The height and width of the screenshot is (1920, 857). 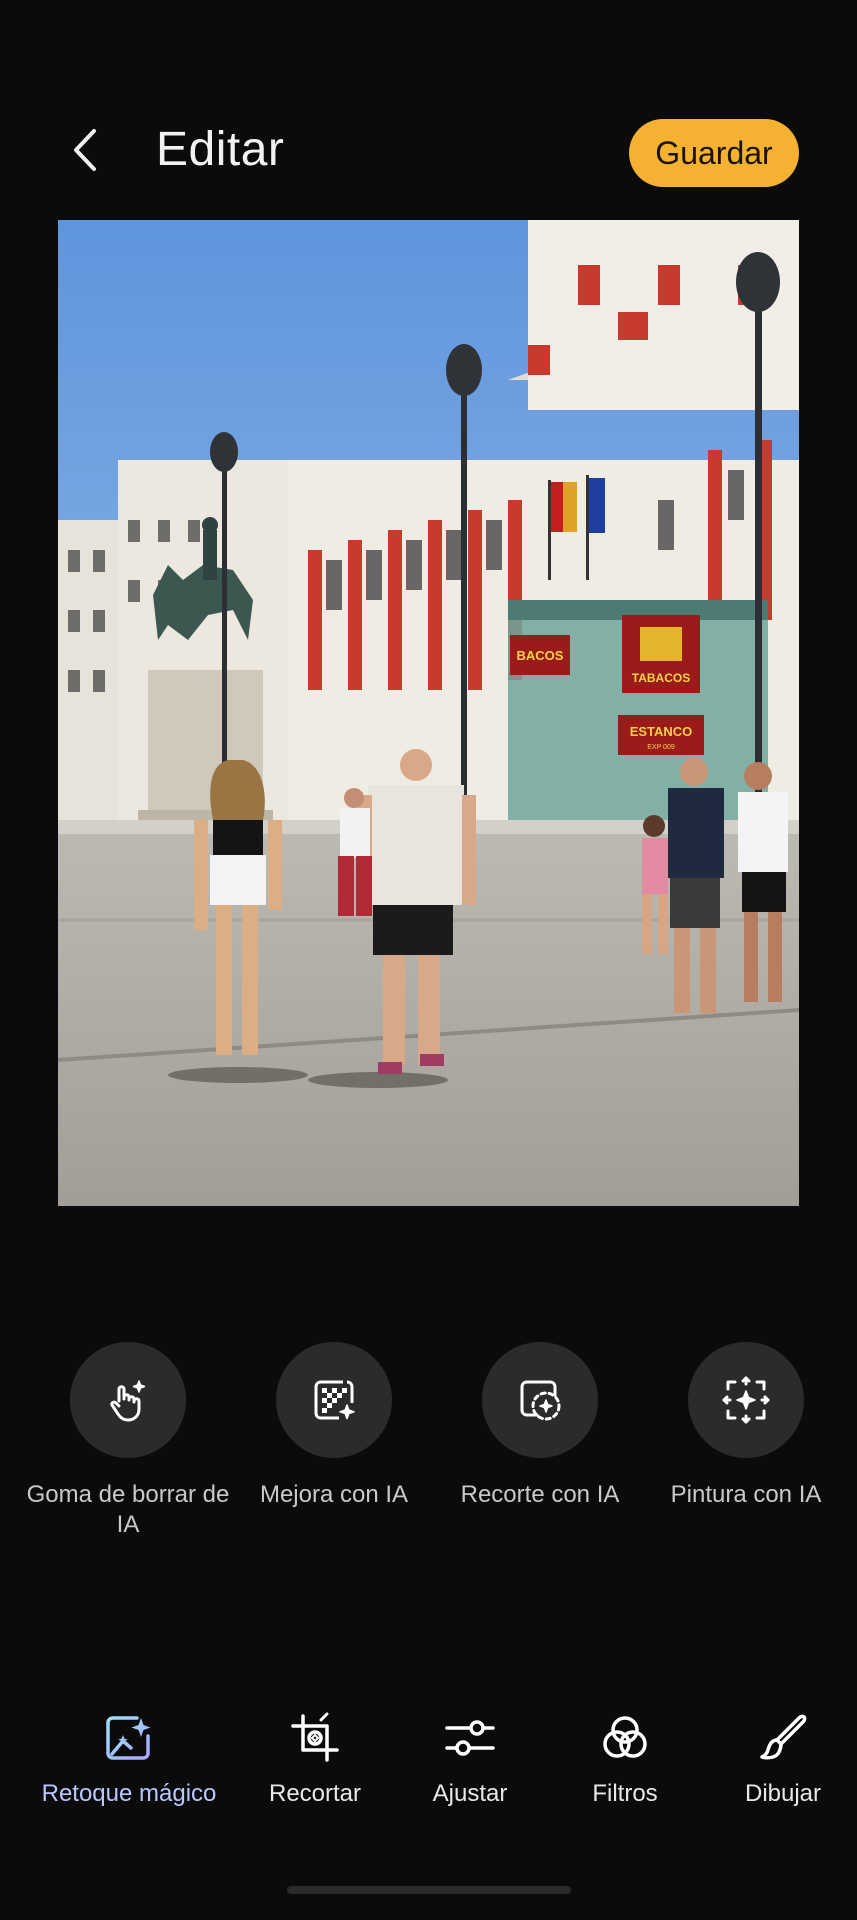 I want to click on ai-eraser-icon, so click(x=128, y=1400).